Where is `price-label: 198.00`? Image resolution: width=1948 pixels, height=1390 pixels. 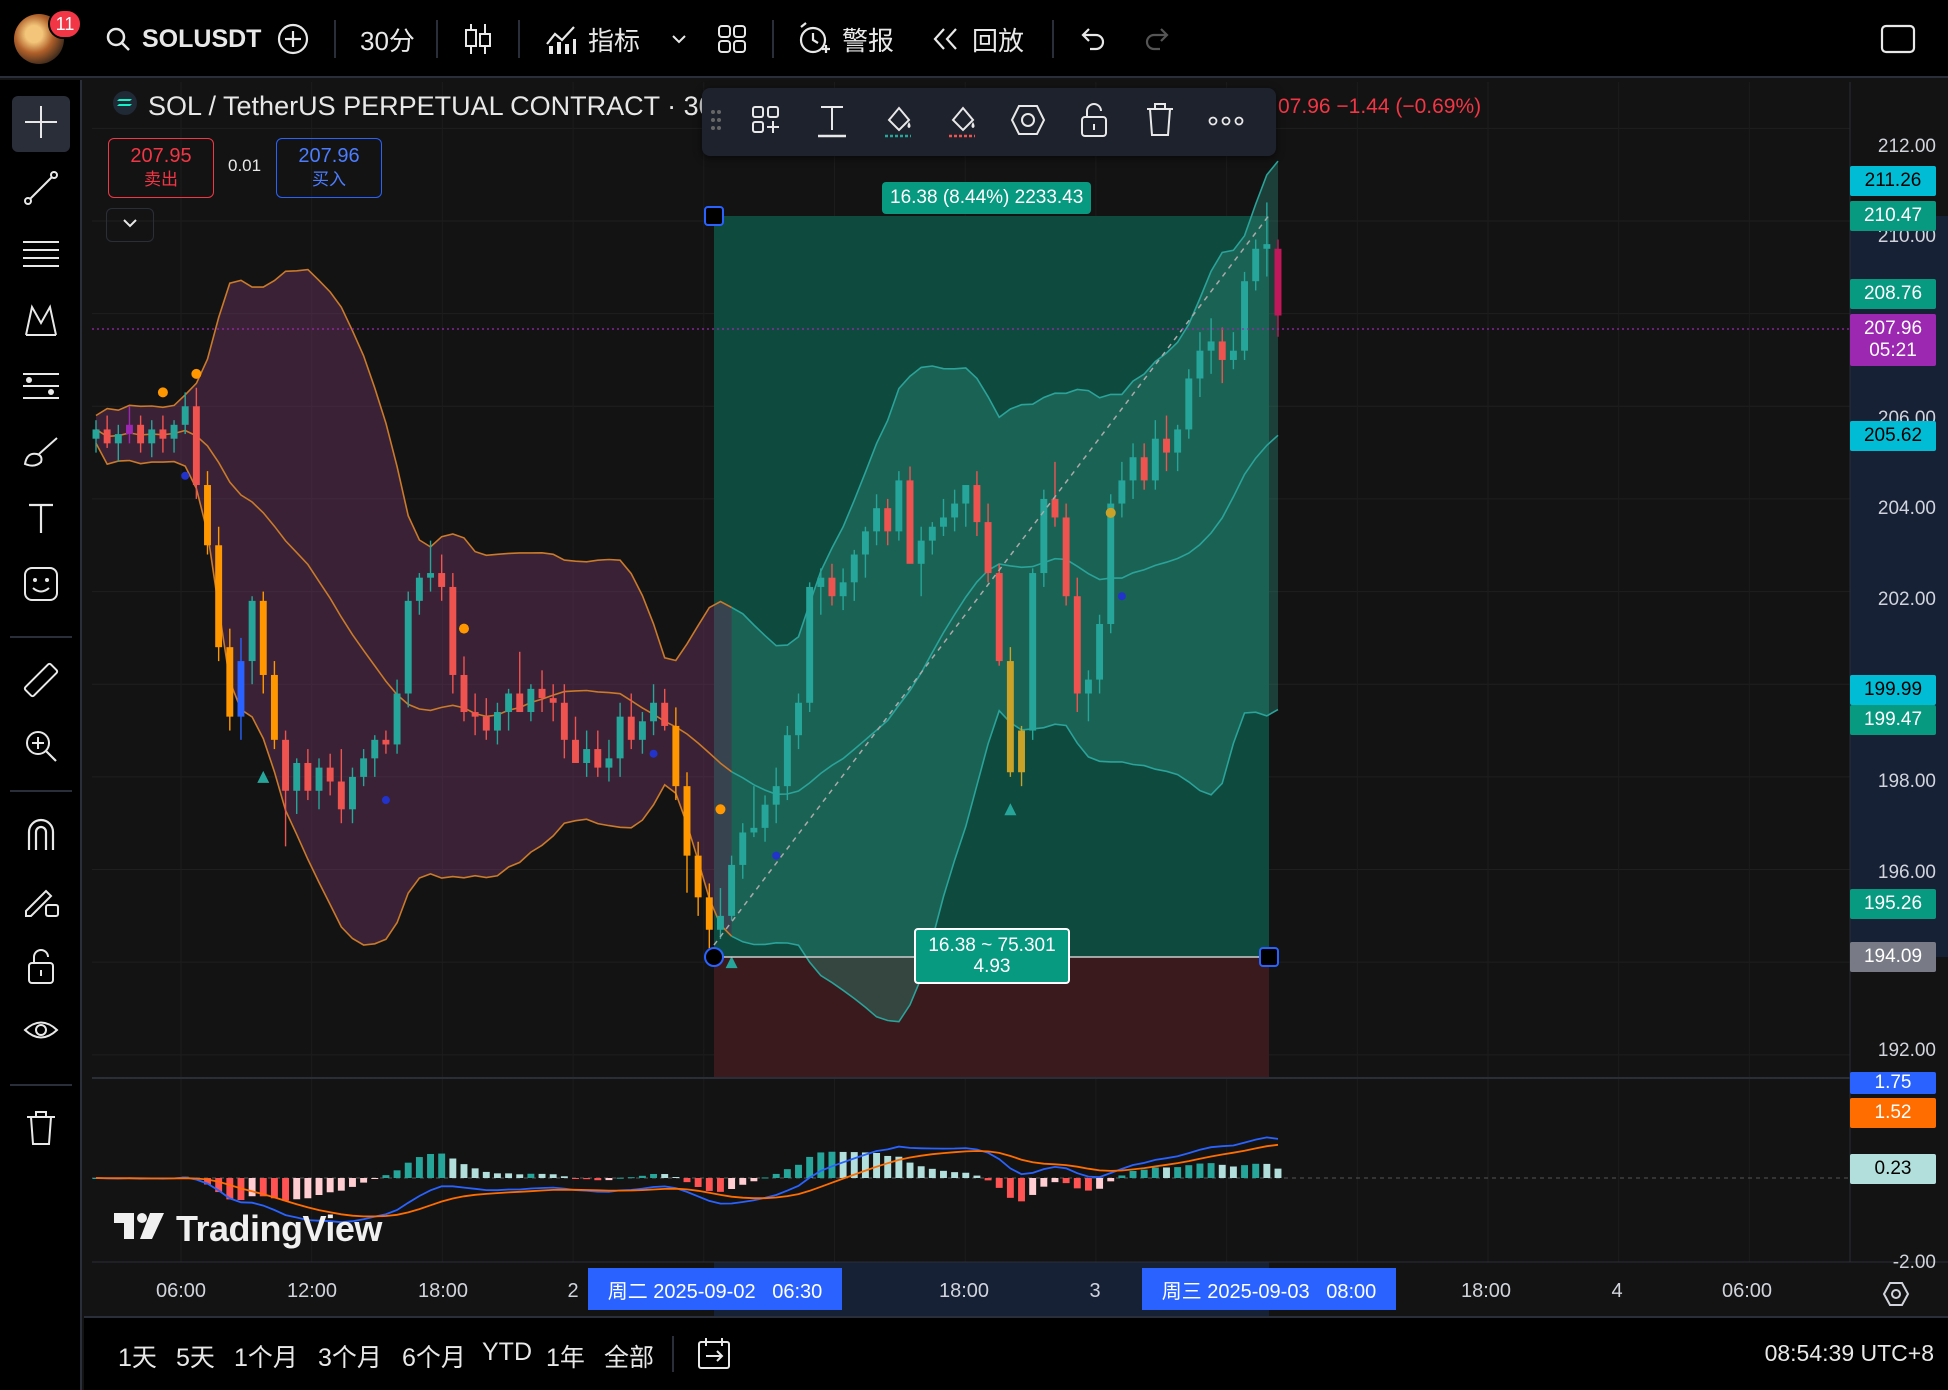 price-label: 198.00 is located at coordinates (1906, 781).